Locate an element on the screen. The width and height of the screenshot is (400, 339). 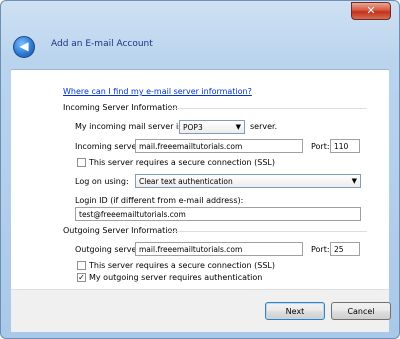
checkmark-icon: ✓ is located at coordinates (81, 277).